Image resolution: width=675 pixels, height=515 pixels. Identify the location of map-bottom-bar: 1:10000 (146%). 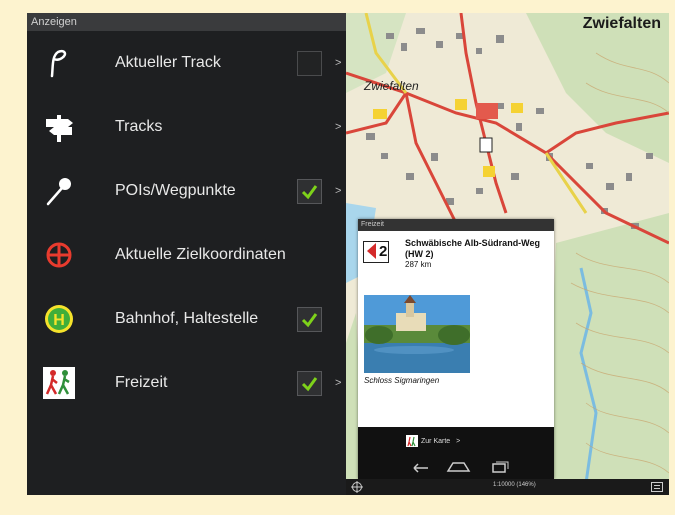
(507, 487).